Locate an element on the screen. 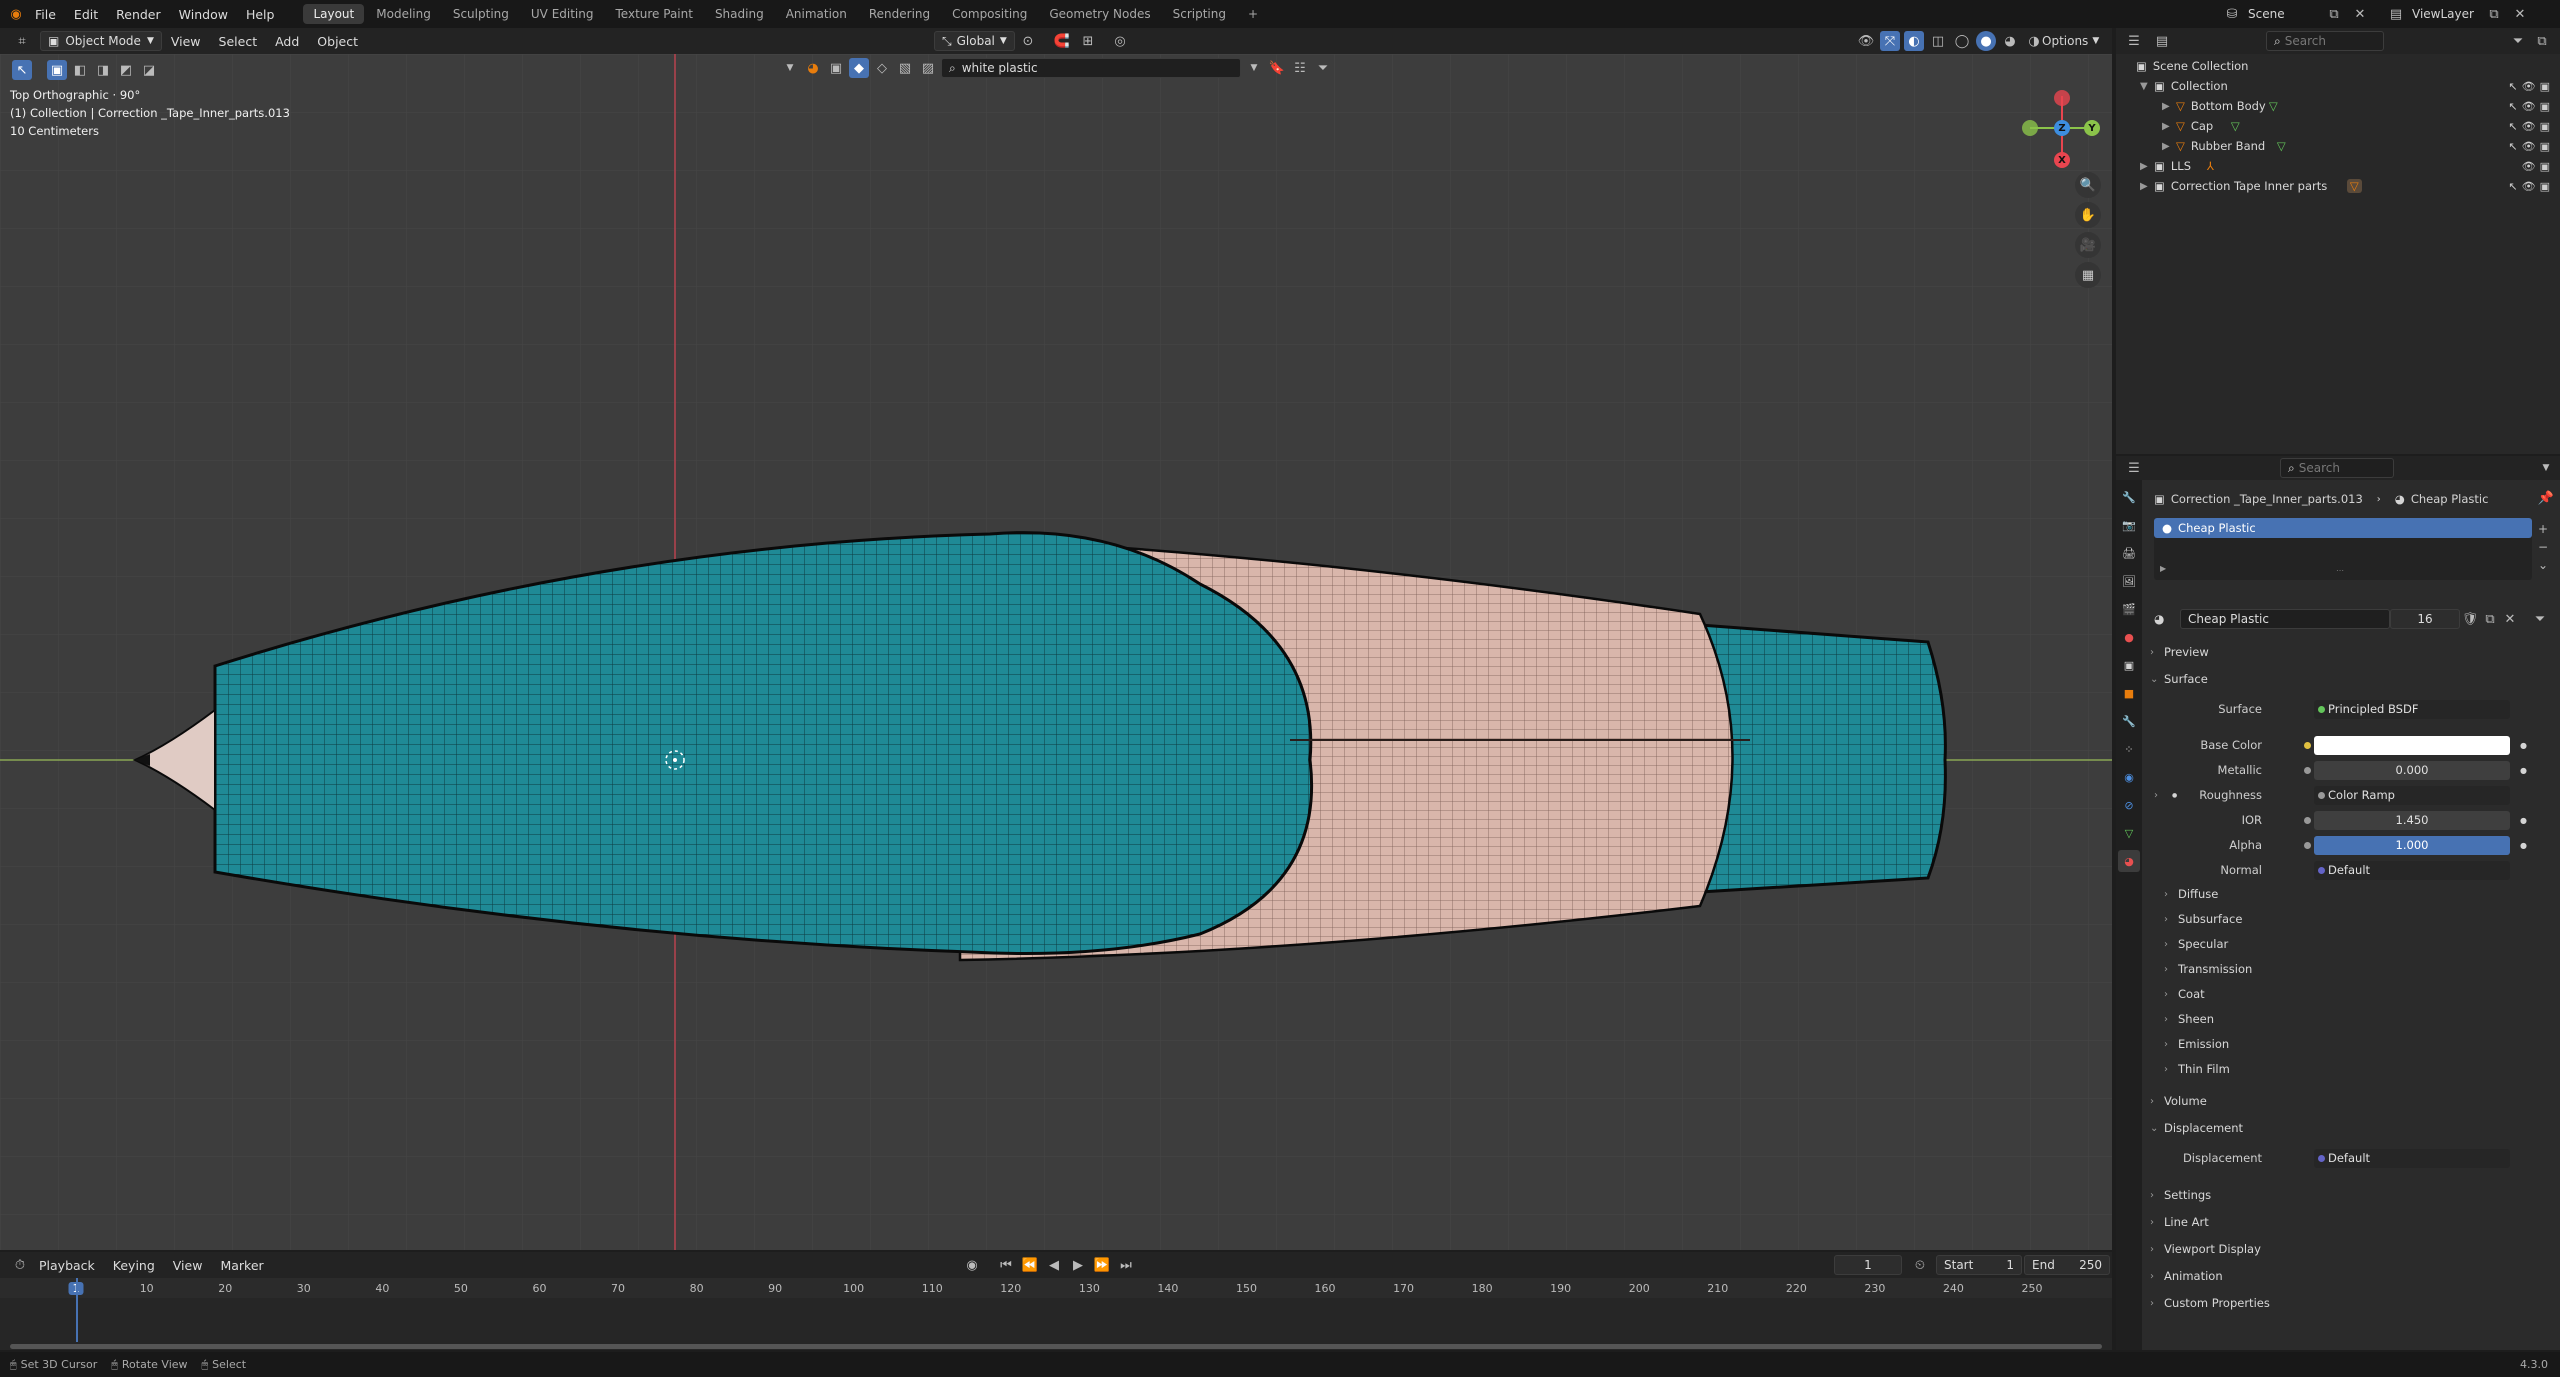 The width and height of the screenshot is (2560, 1377). outliner-row-lls: ▶ ▣ LLS ⅄ 👁 ▣ is located at coordinates (2338, 166).